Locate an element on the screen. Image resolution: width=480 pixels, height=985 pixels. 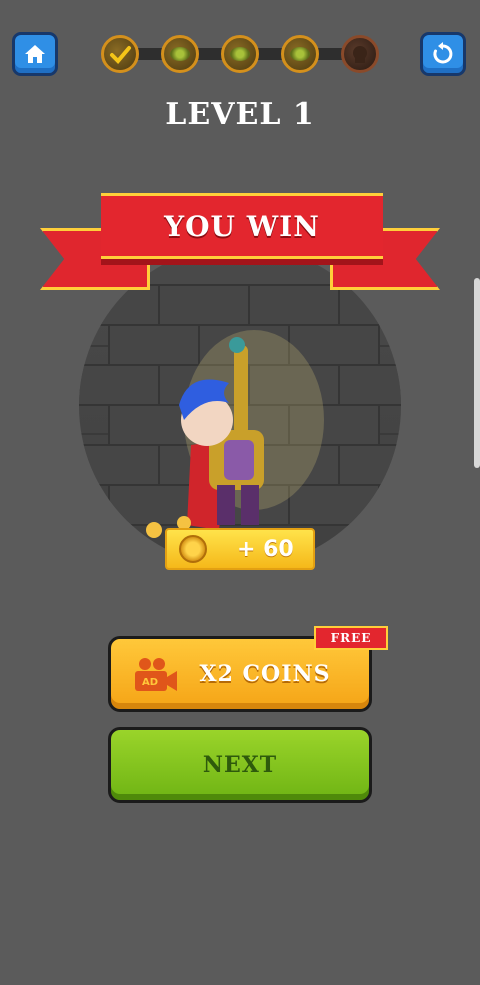
restart-icon is located at coordinates (443, 53).